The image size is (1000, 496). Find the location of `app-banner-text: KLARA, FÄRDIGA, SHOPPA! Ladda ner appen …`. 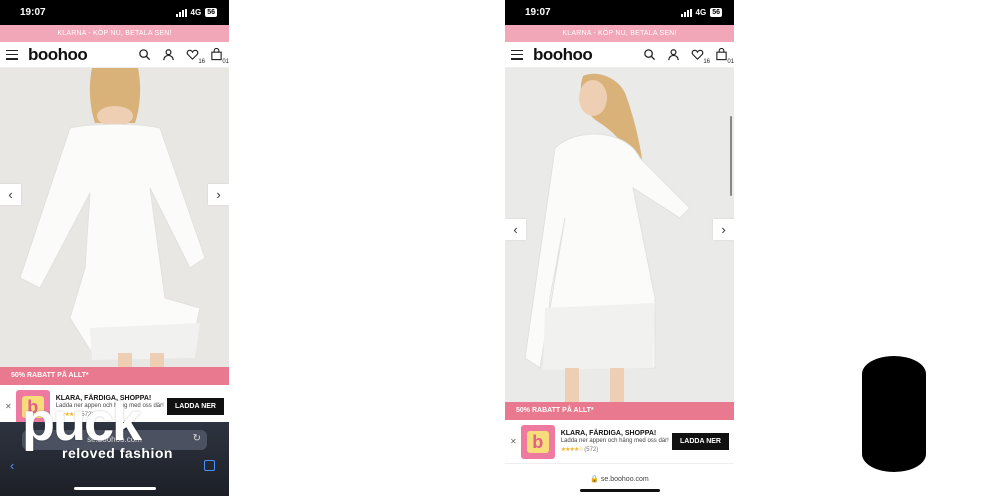

app-banner-text: KLARA, FÄRDIGA, SHOPPA! Ladda ner appen … is located at coordinates (616, 441).